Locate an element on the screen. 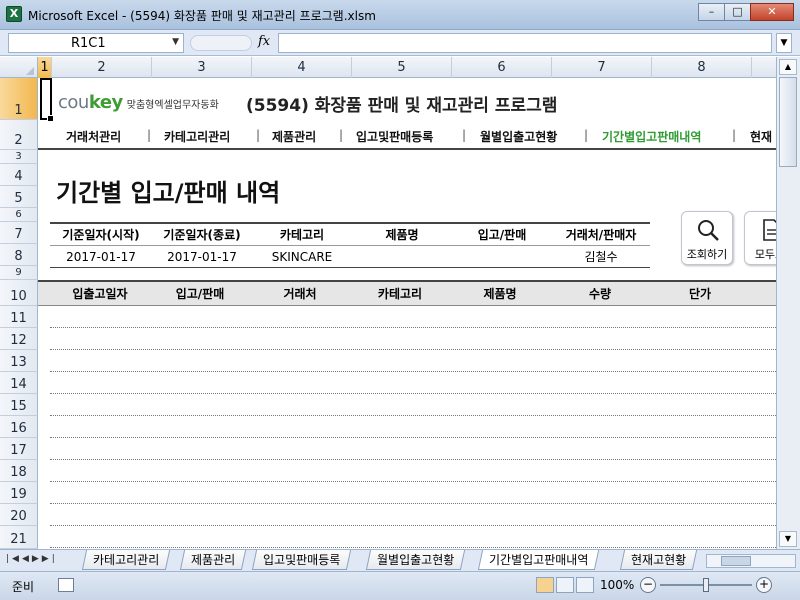 This screenshot has width=800, height=600. close-button: ✕ is located at coordinates (772, 12).